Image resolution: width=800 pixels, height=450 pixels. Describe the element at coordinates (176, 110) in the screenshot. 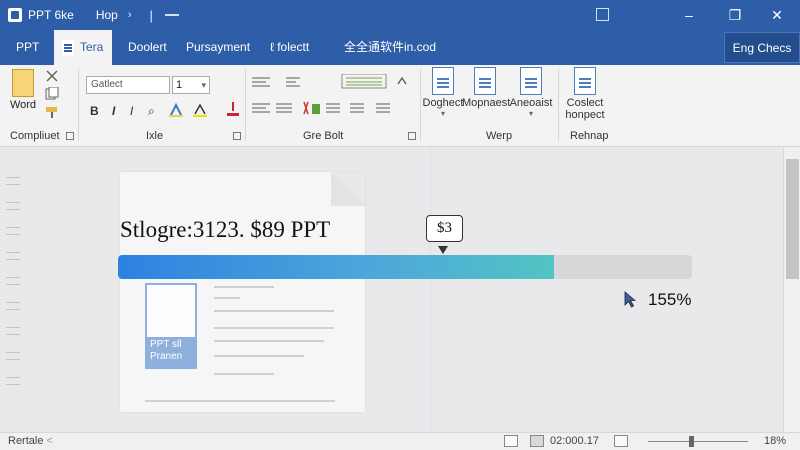

I see `highlight-icon` at that location.